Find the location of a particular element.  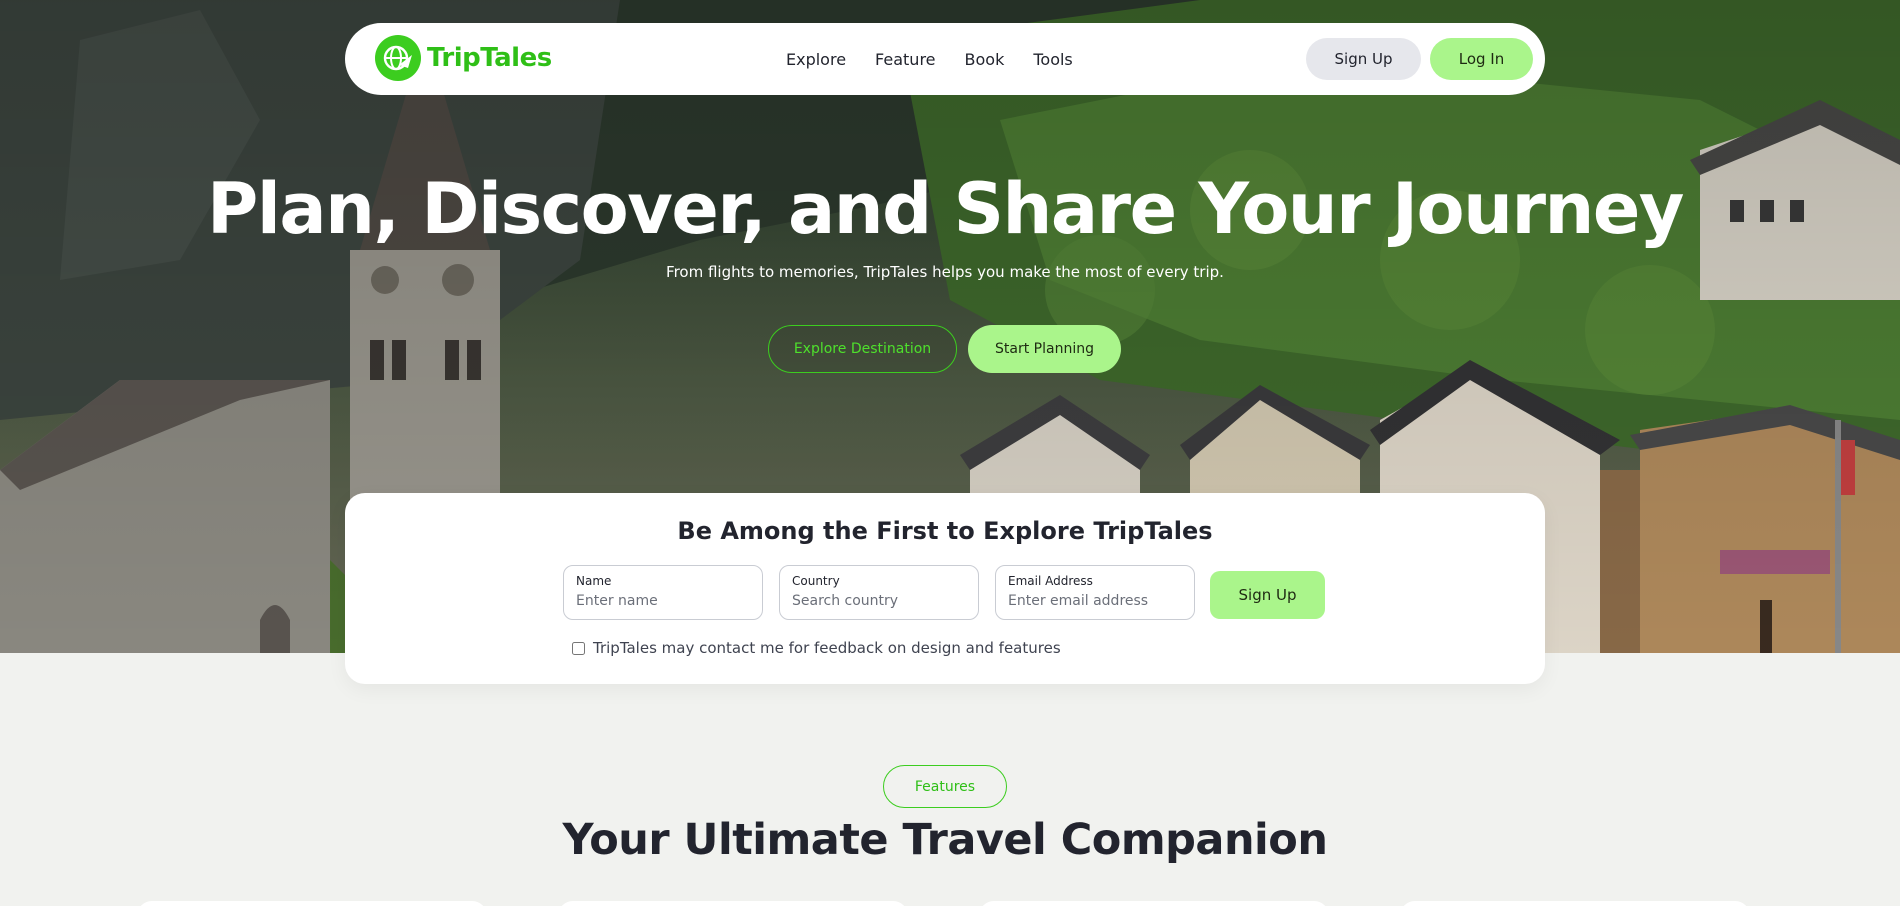

email-field: Email Address is located at coordinates (1095, 592).